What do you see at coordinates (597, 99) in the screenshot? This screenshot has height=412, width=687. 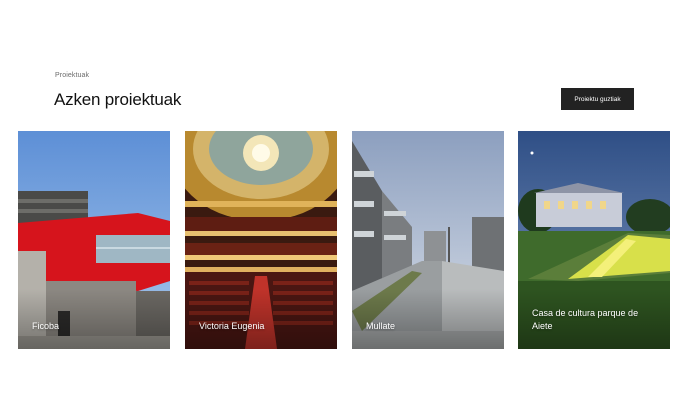 I see `all-projects-button: Proiektu guztiak` at bounding box center [597, 99].